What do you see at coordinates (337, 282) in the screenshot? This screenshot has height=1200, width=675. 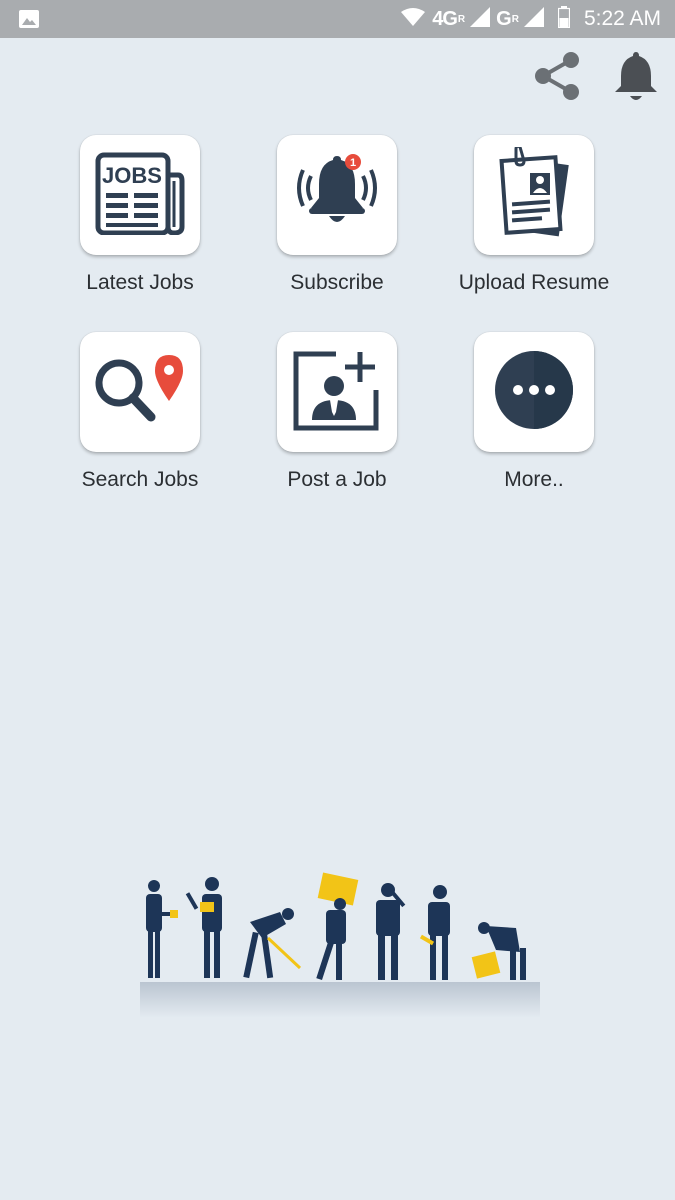 I see `menu-item-label: Subscribe` at bounding box center [337, 282].